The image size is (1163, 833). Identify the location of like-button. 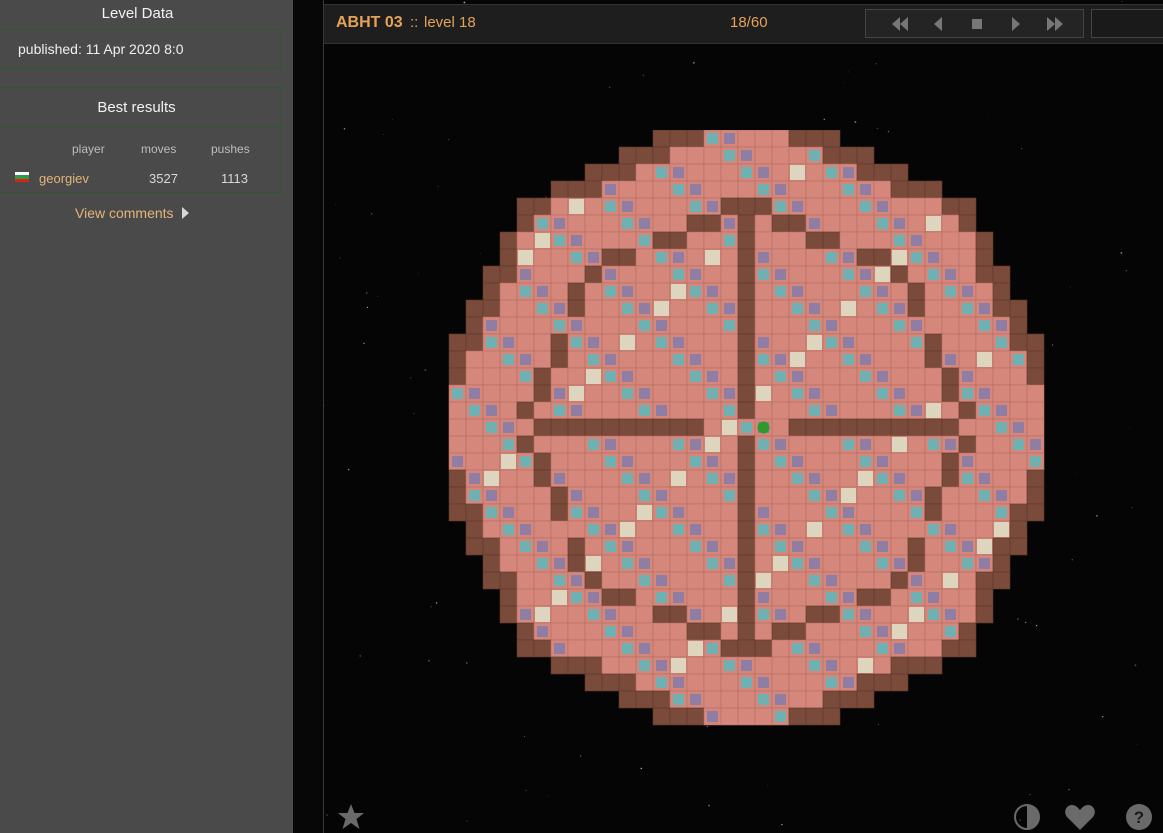
(1079, 817).